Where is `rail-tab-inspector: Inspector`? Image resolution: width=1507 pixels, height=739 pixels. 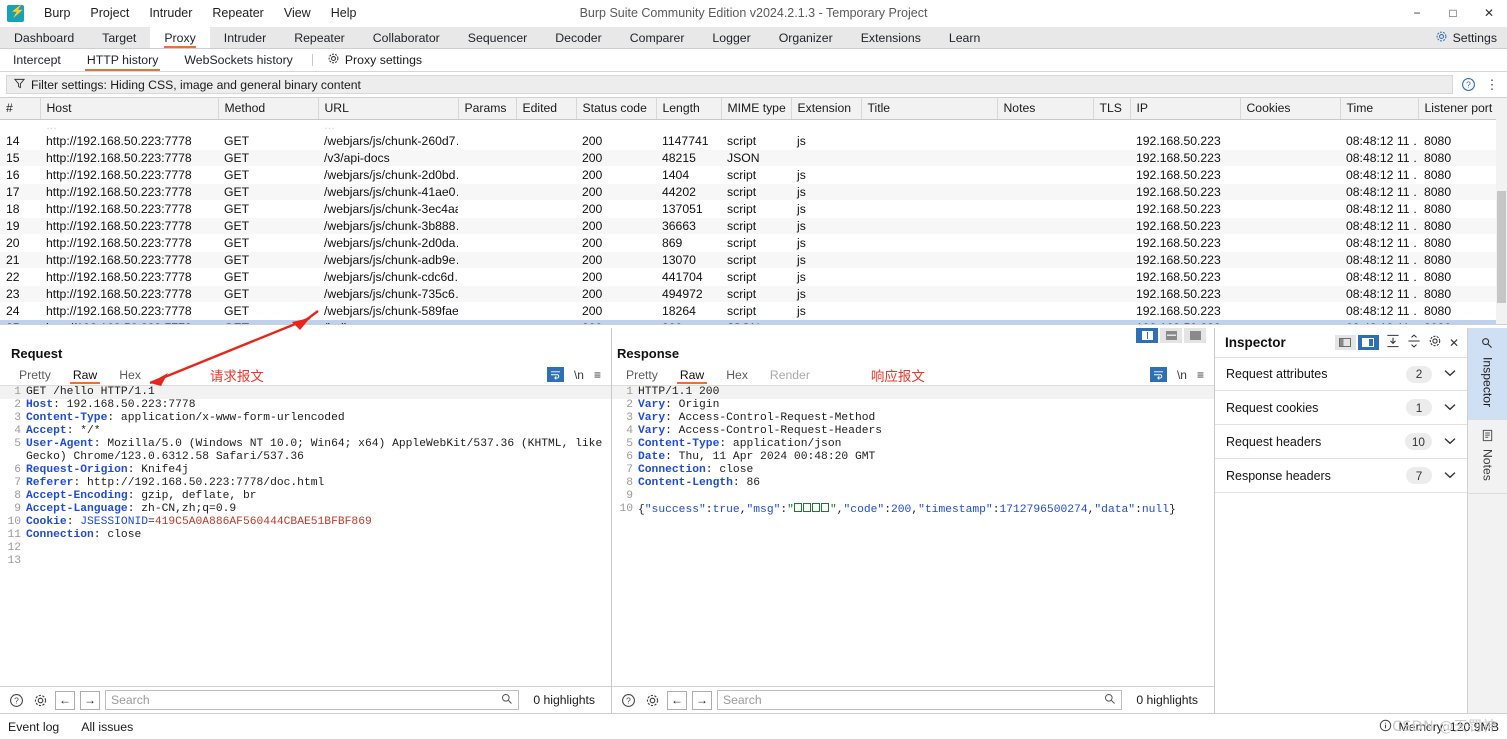 rail-tab-inspector: Inspector is located at coordinates (1487, 374).